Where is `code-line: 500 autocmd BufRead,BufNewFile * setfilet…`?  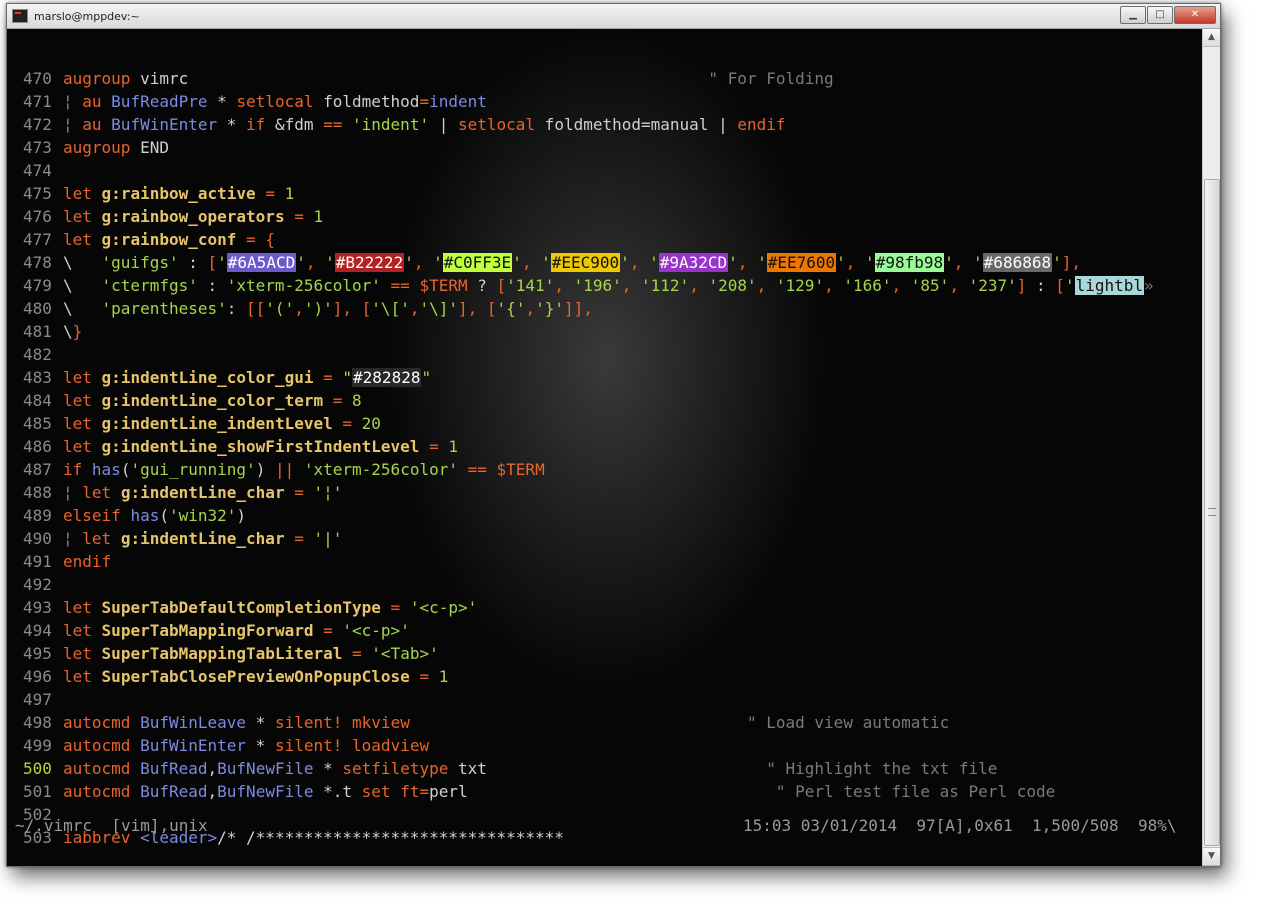 code-line: 500 autocmd BufRead,BufNewFile * setfilet… is located at coordinates (604, 768).